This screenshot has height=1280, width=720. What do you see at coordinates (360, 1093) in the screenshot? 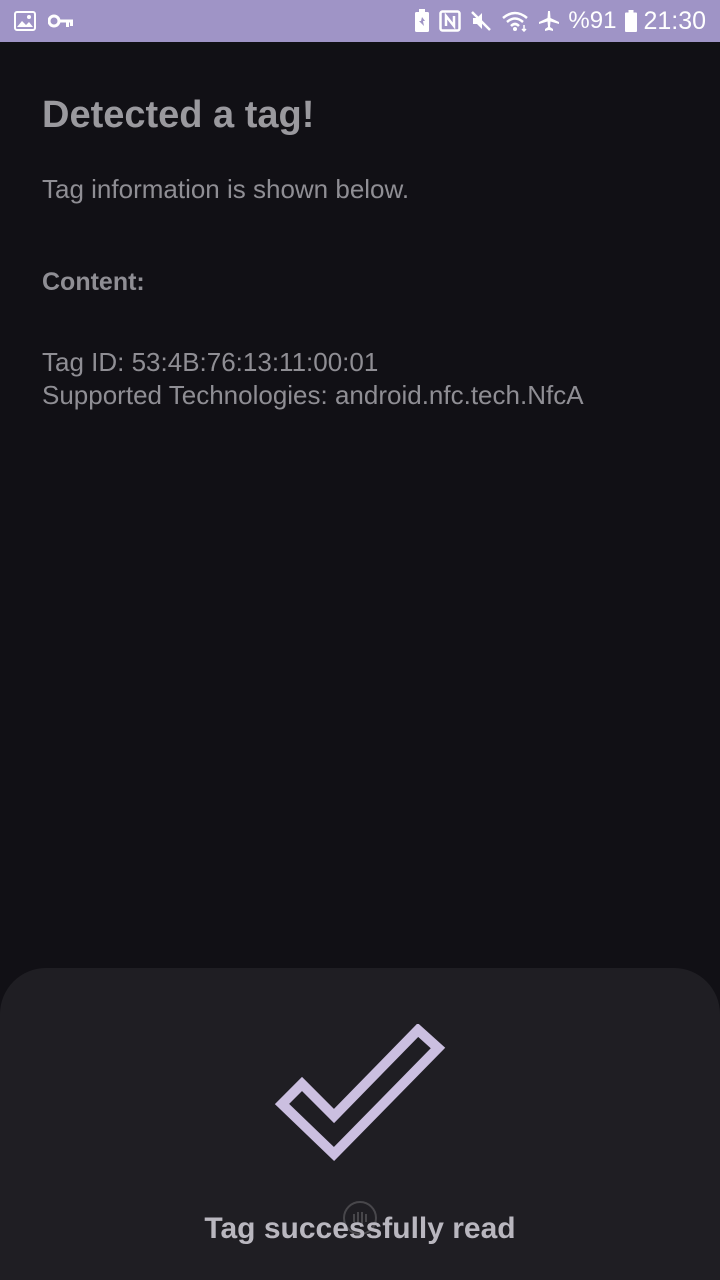
I see `checkmark-icon` at bounding box center [360, 1093].